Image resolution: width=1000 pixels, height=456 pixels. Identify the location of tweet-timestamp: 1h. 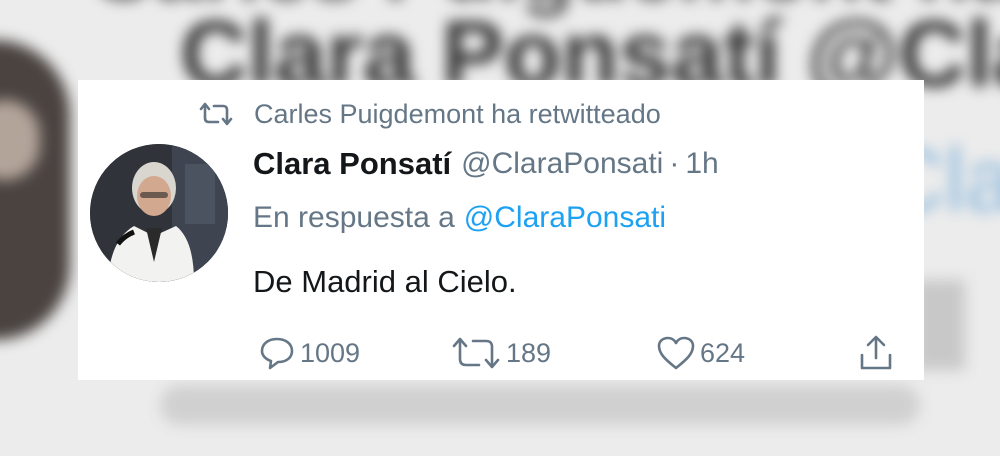
(701, 164).